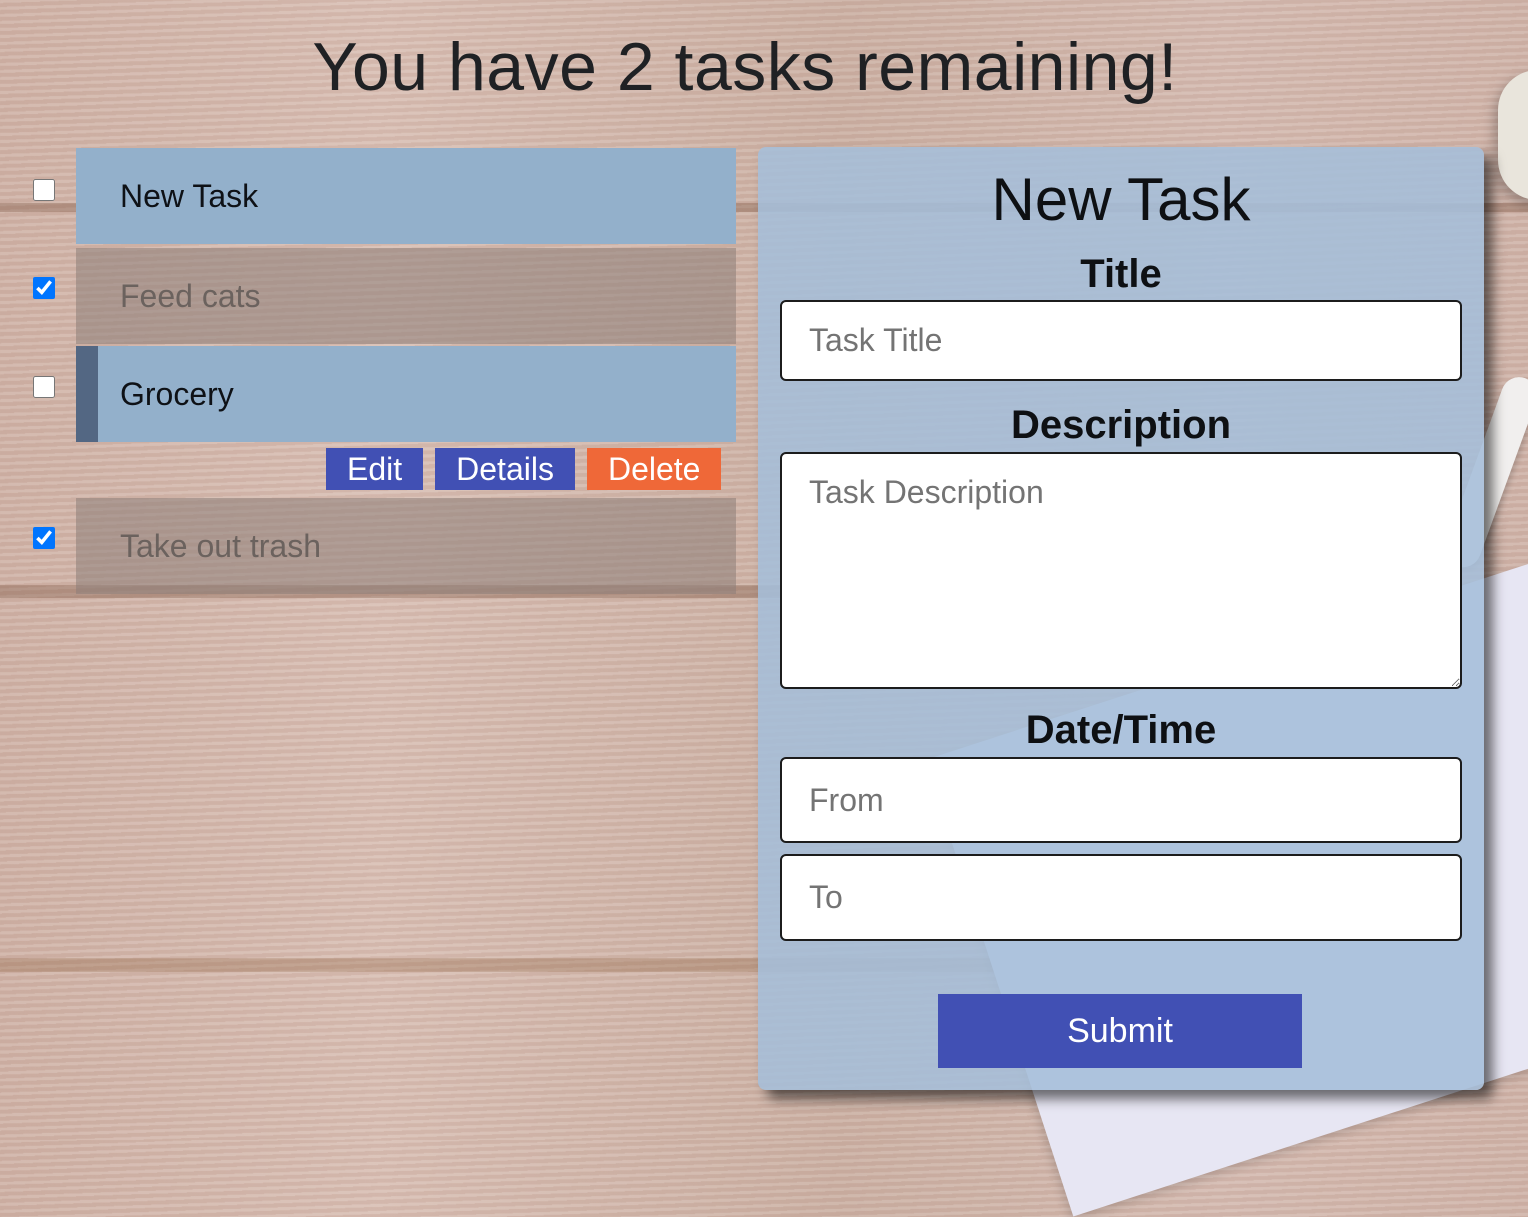 The width and height of the screenshot is (1528, 1217). What do you see at coordinates (1121, 570) in the screenshot?
I see `task-description-input` at bounding box center [1121, 570].